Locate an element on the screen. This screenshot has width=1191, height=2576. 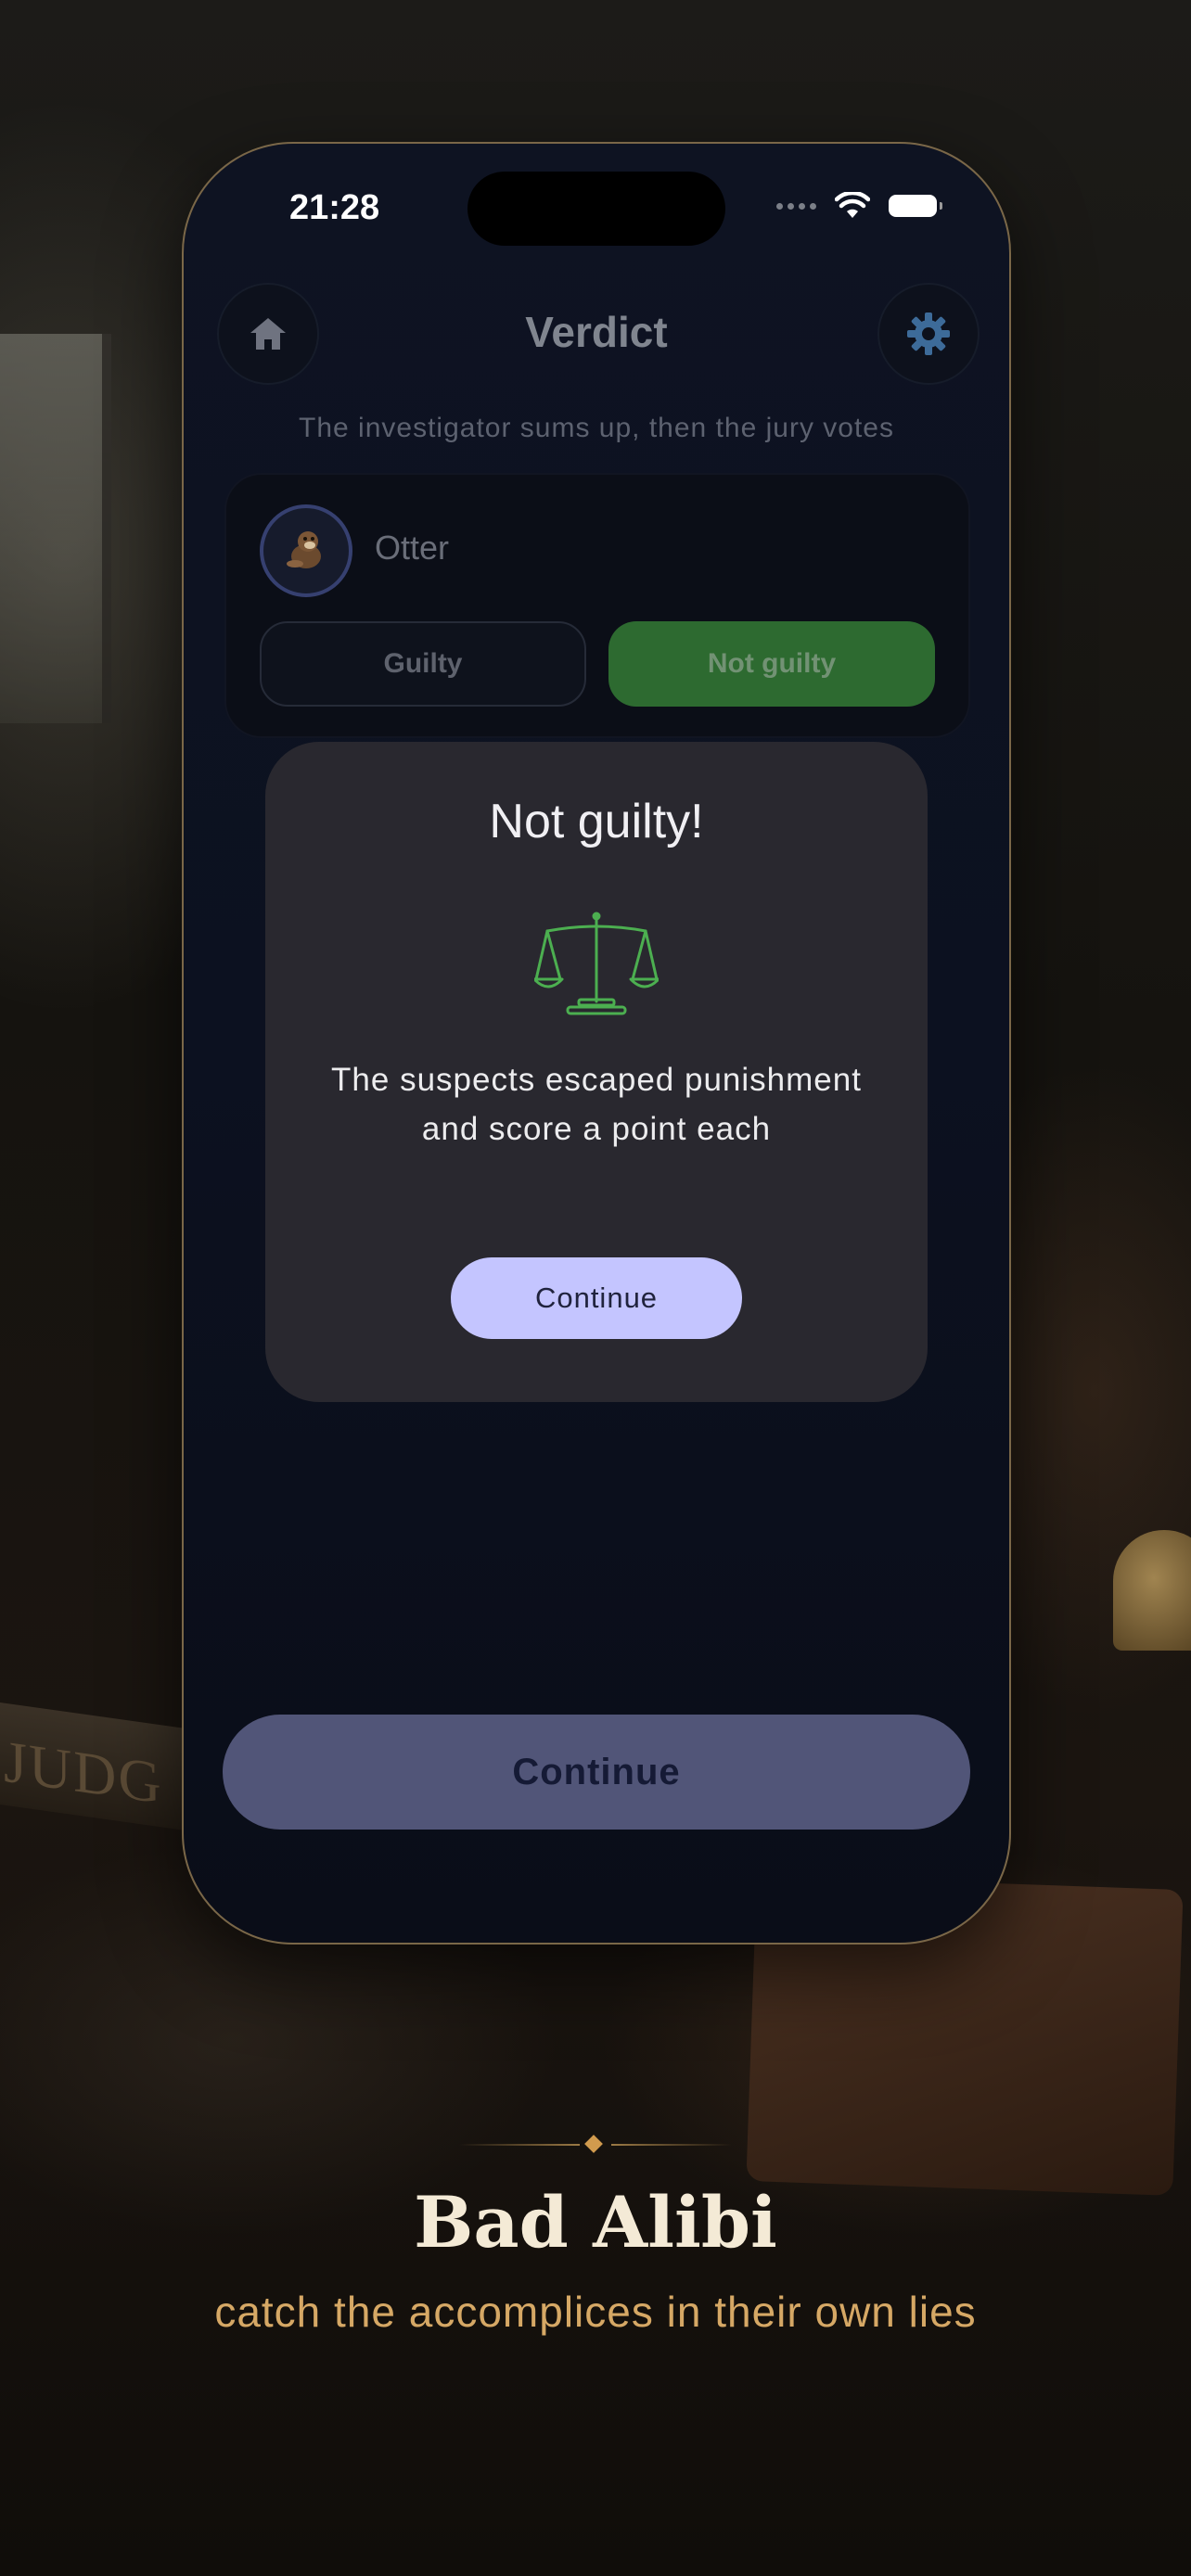
otter-icon is located at coordinates (304, 549).